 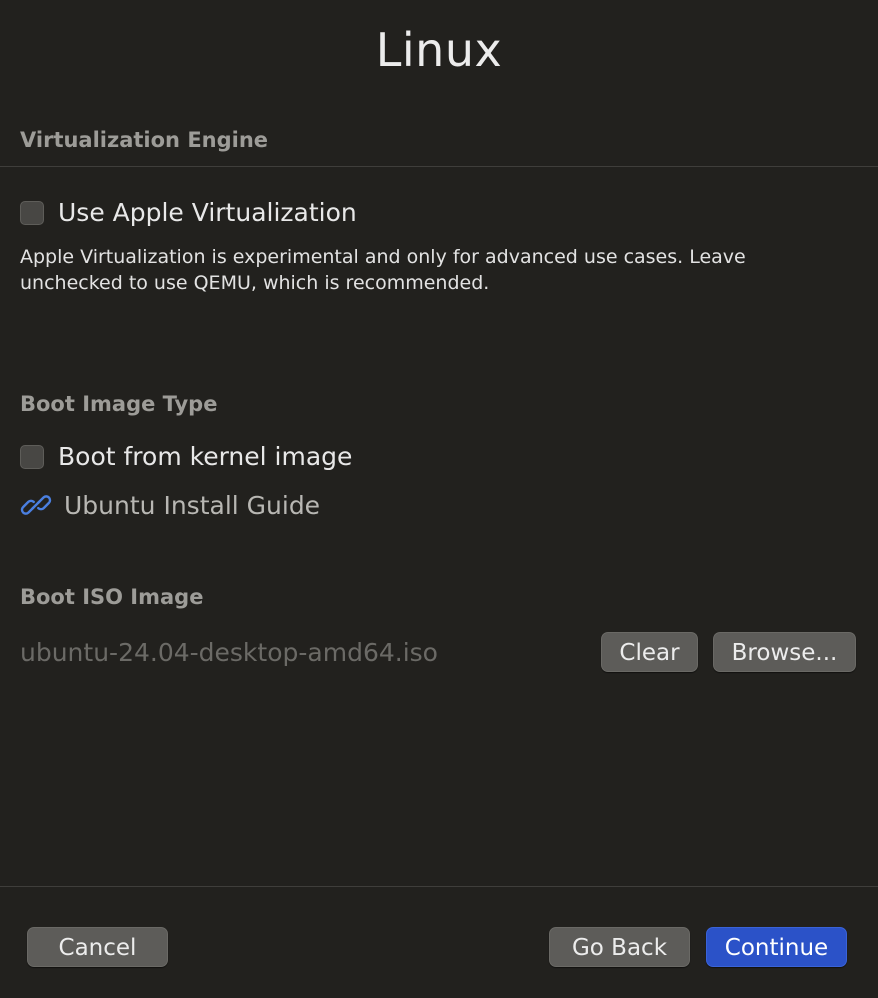 I want to click on kernel-image-label: Boot from kernel image, so click(x=205, y=457).